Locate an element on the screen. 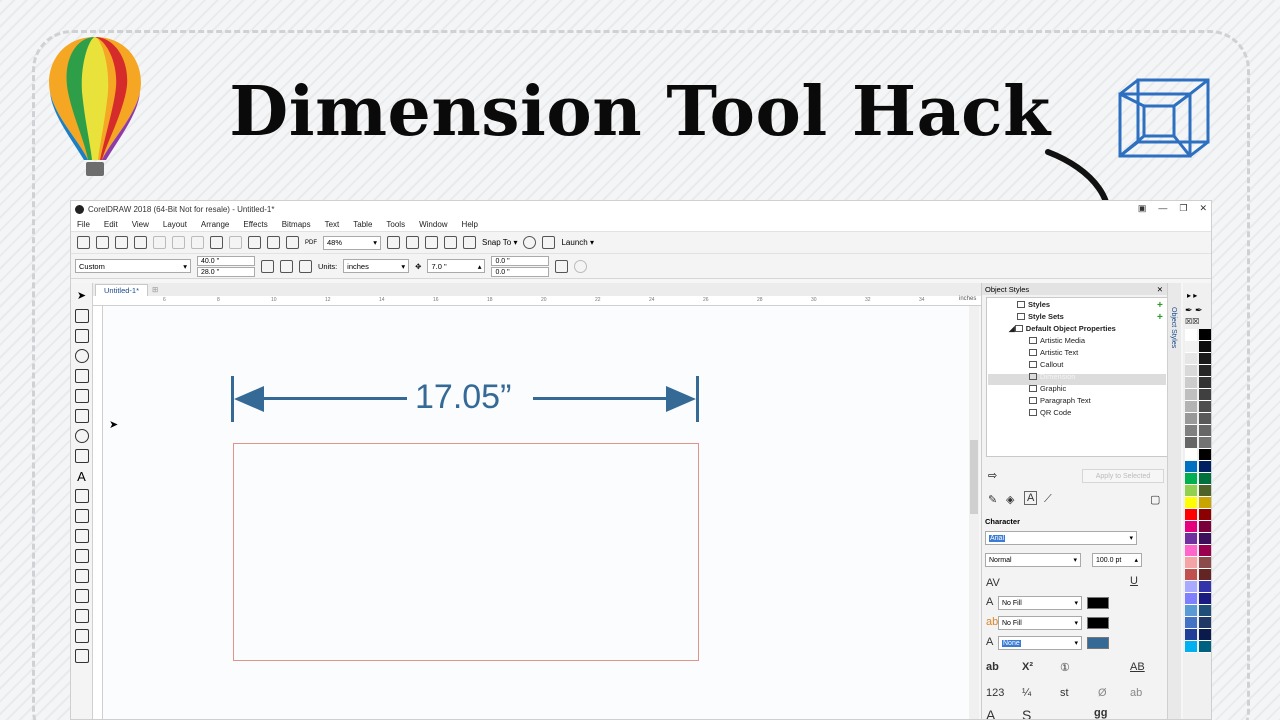  smart-fill-tool-icon is located at coordinates (81, 616).